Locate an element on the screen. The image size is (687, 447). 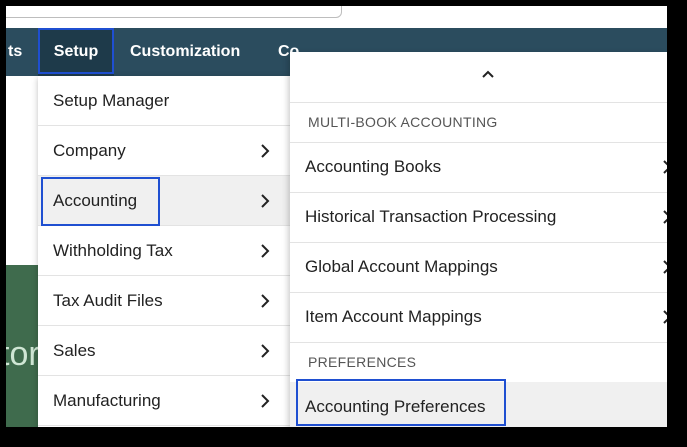
background-banner: tor is located at coordinates (22, 346).